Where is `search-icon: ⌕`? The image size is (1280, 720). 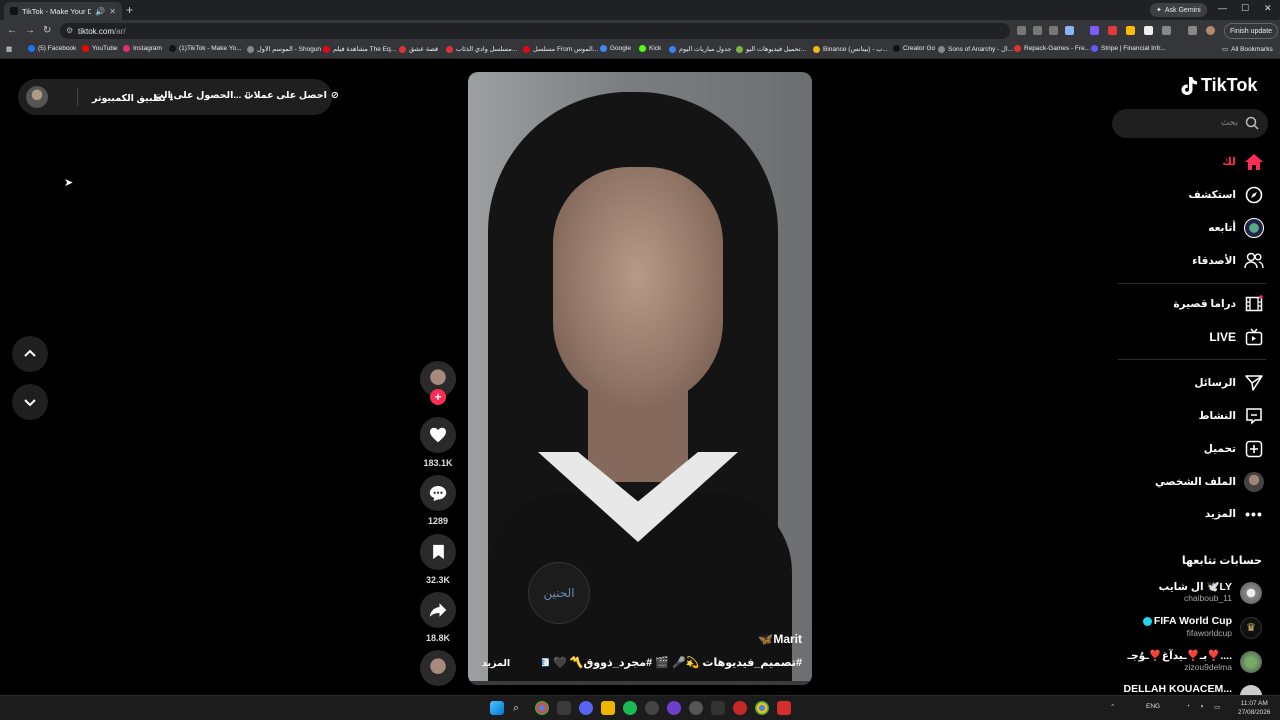
search-icon: ⌕ is located at coordinates (520, 708).